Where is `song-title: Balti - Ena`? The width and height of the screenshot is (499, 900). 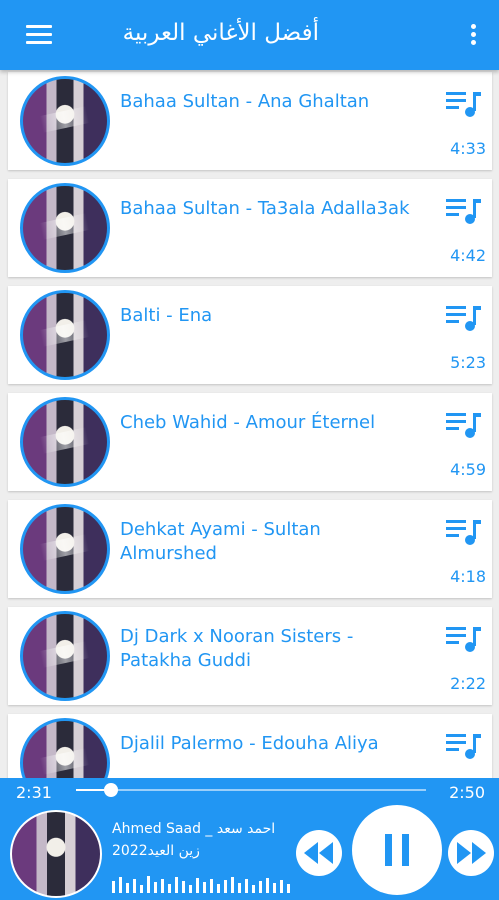
song-title: Balti - Ena is located at coordinates (166, 315).